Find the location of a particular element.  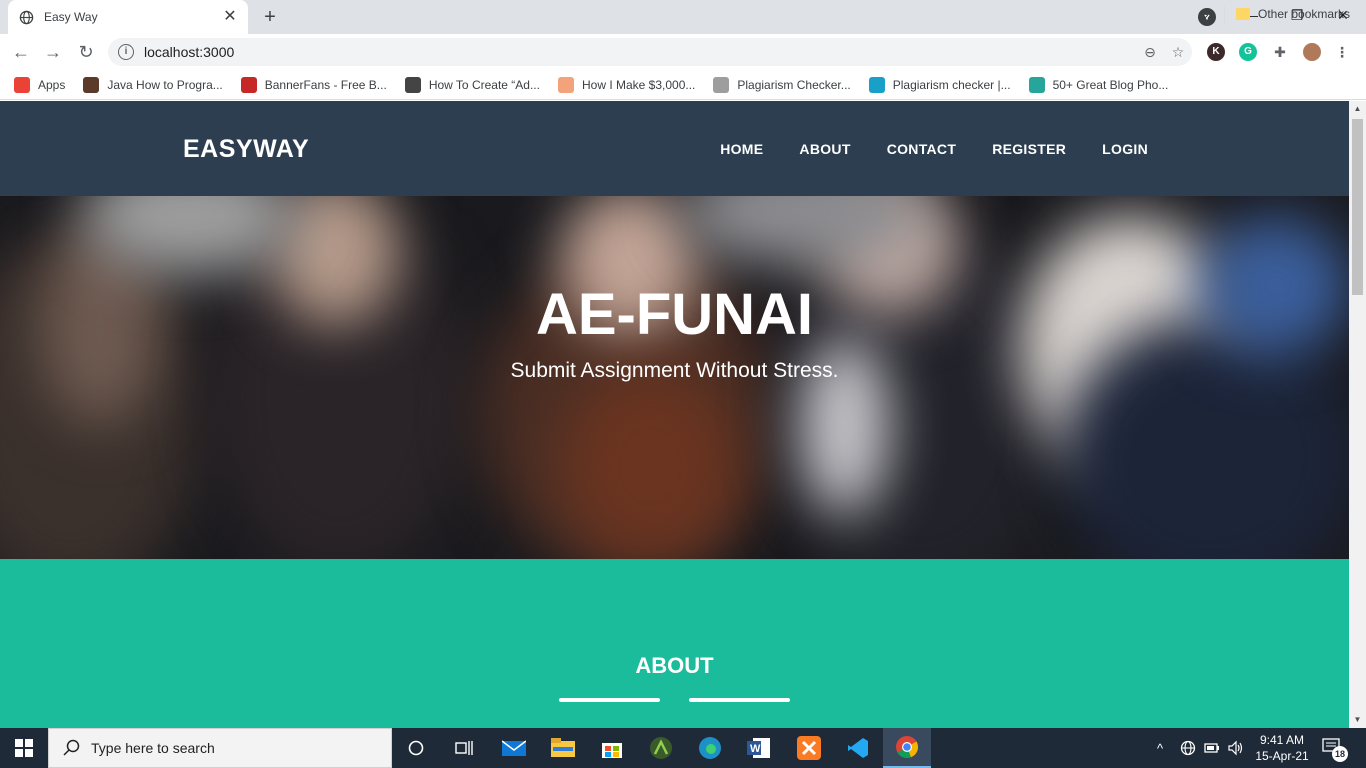

hero-title: AE-FUNAI is located at coordinates (674, 314).